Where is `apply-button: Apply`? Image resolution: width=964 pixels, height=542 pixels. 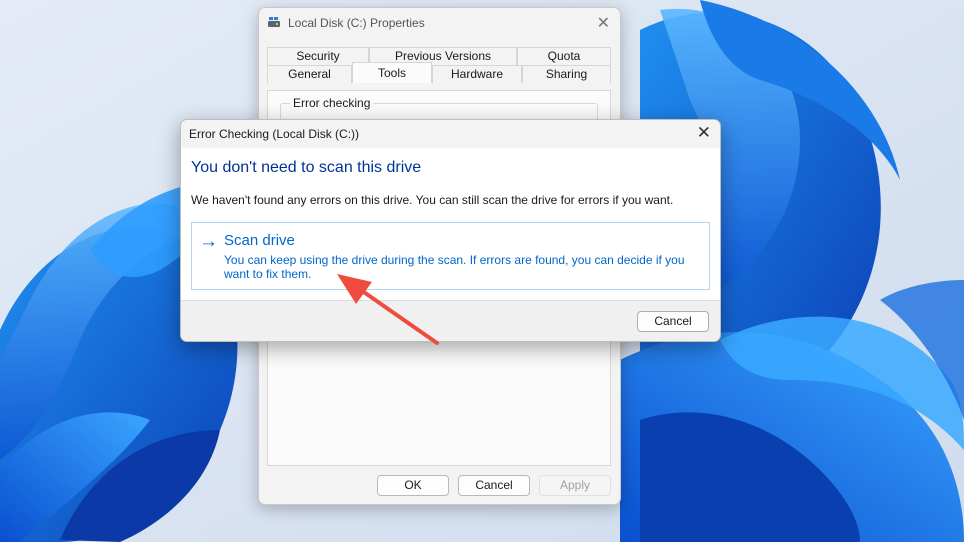
apply-button: Apply is located at coordinates (575, 485).